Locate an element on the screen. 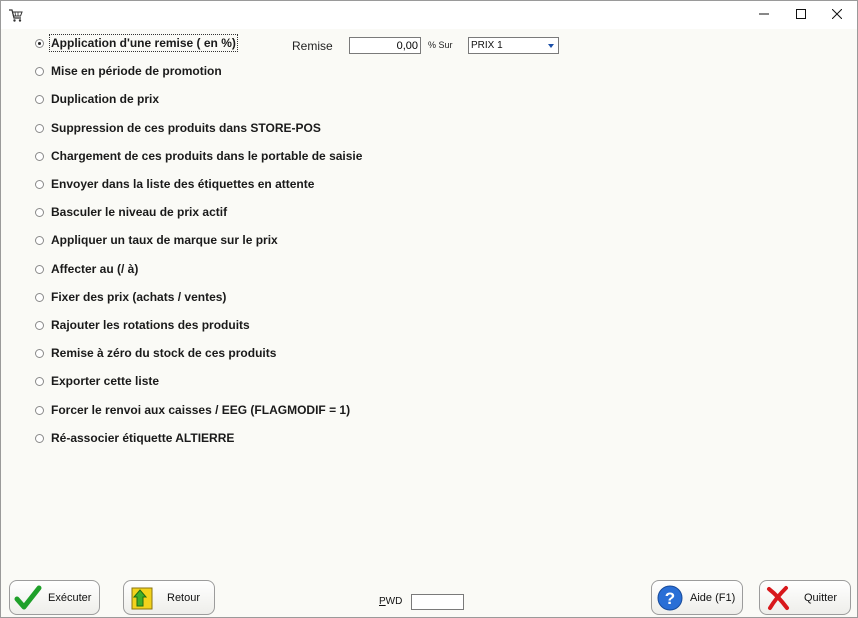  minimize-button is located at coordinates (764, 15).